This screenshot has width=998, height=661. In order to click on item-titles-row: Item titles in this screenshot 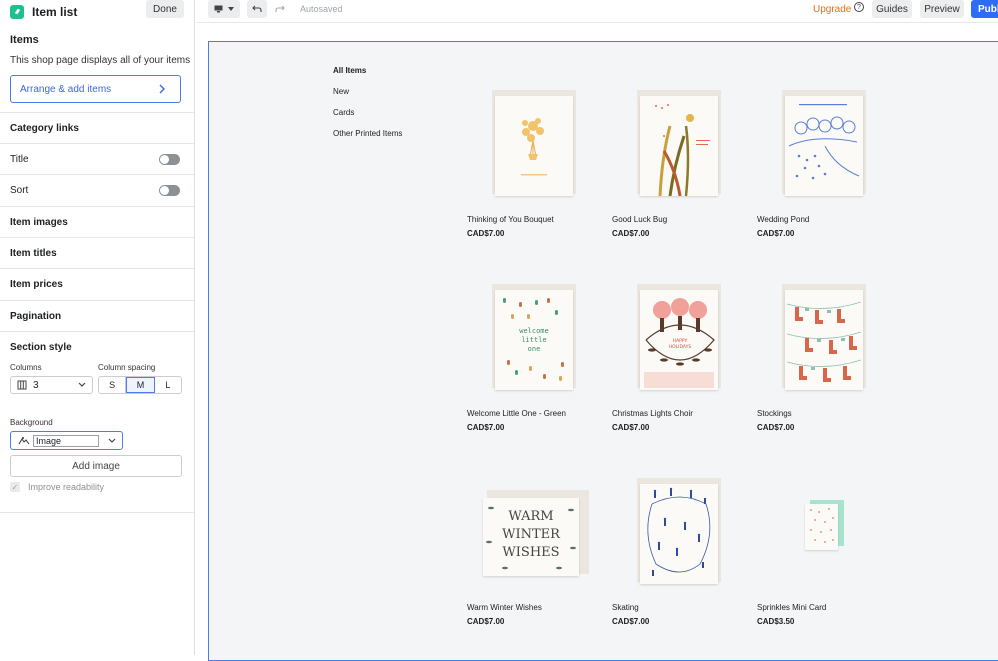, I will do `click(97, 252)`.